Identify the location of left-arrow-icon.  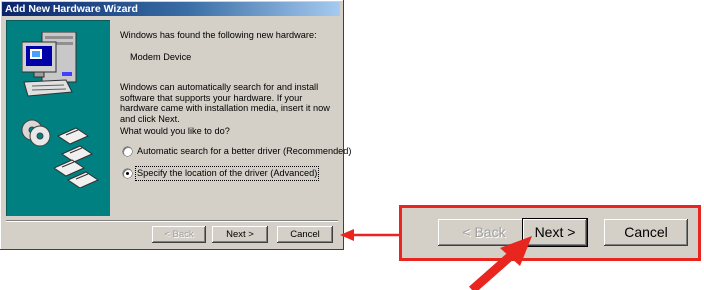
(369, 235).